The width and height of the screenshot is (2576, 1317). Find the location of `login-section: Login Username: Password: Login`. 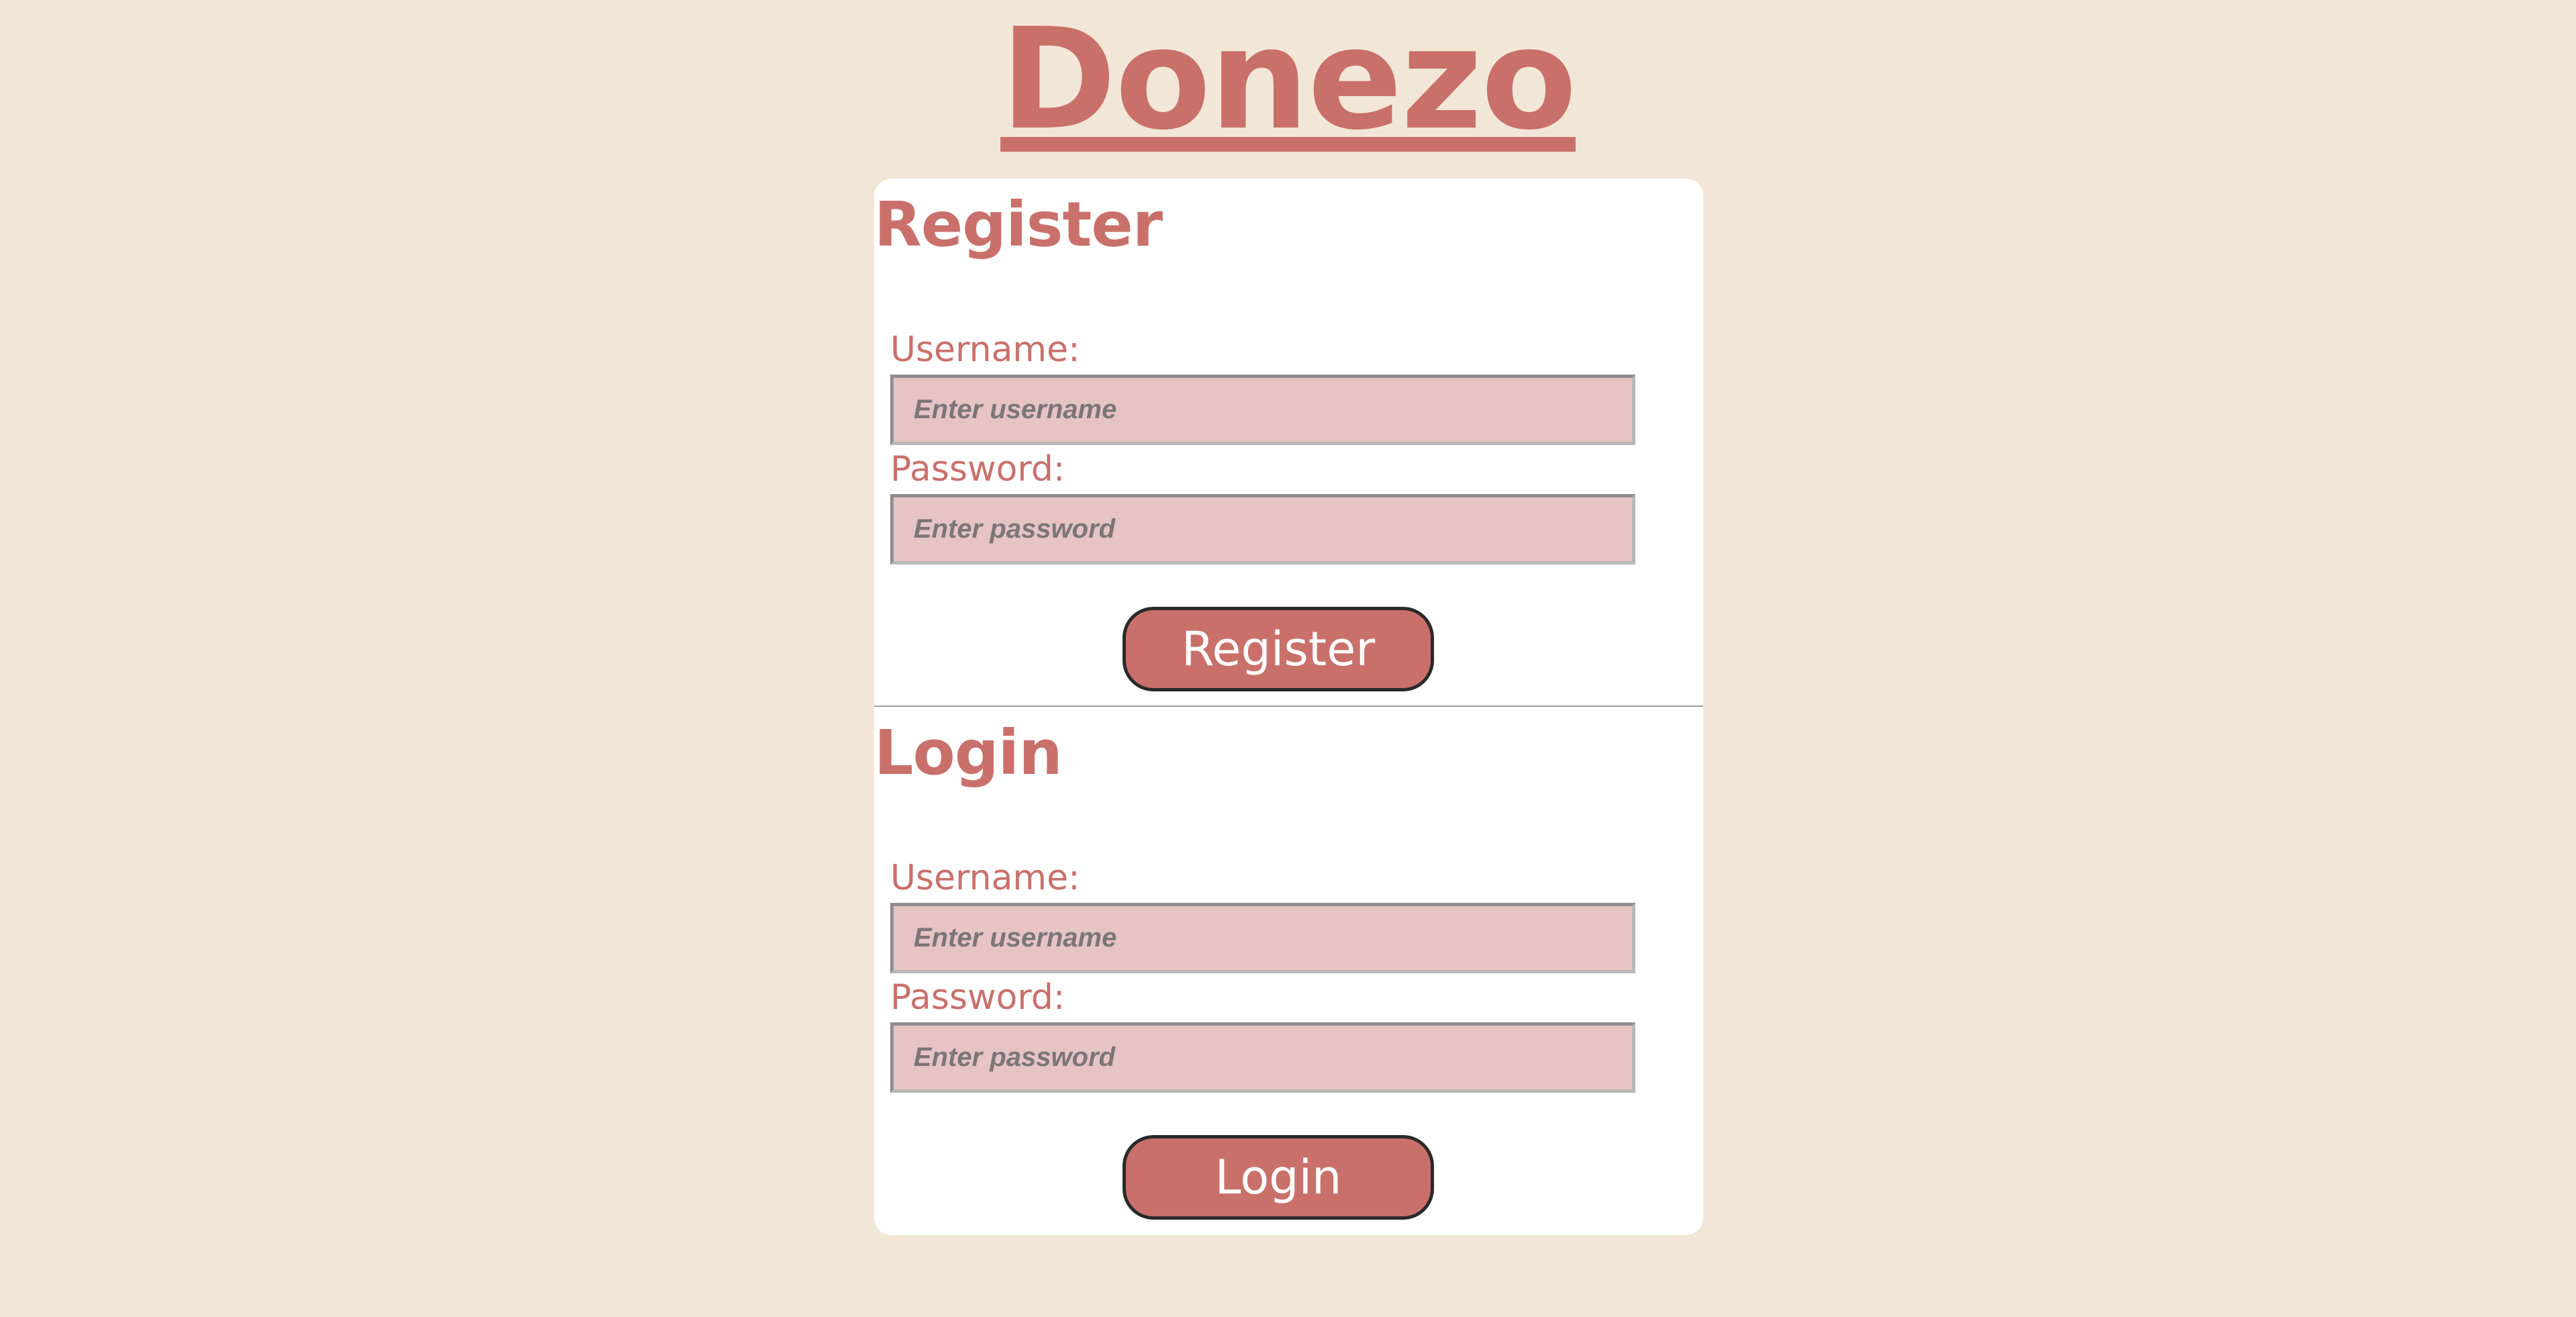

login-section: Login Username: Password: Login is located at coordinates (1288, 971).